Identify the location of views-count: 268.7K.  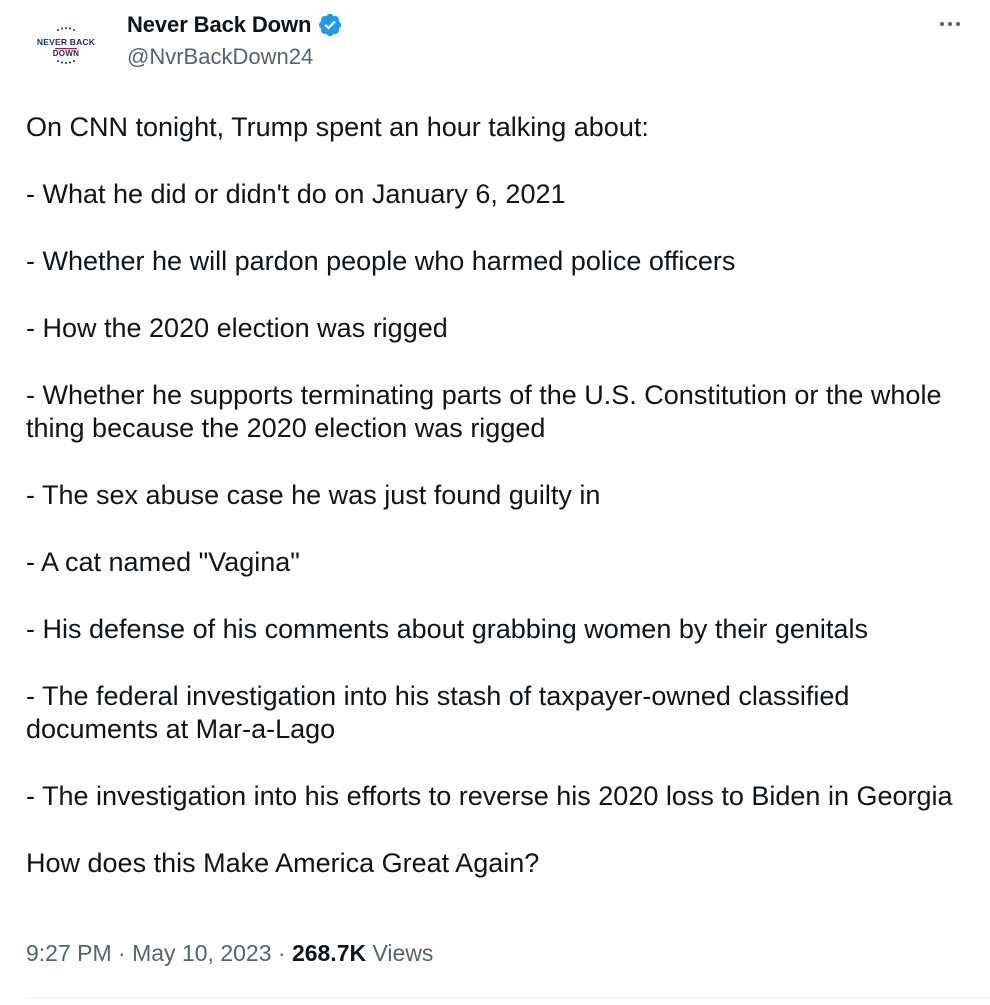
(329, 953).